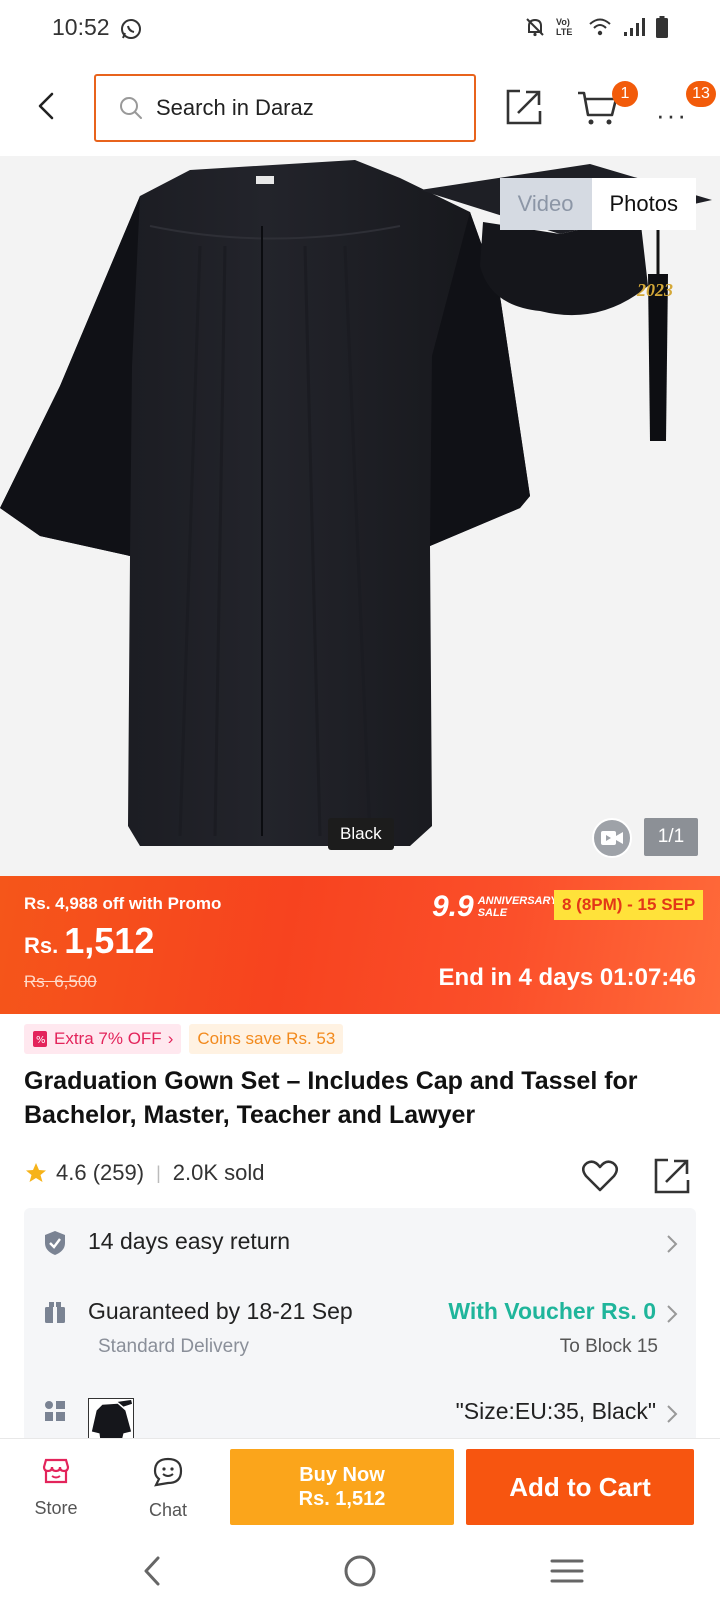 Image resolution: width=720 pixels, height=1612 pixels. Describe the element at coordinates (360, 30) in the screenshot. I see `status-bar: 10:52 Vo) LTE` at that location.